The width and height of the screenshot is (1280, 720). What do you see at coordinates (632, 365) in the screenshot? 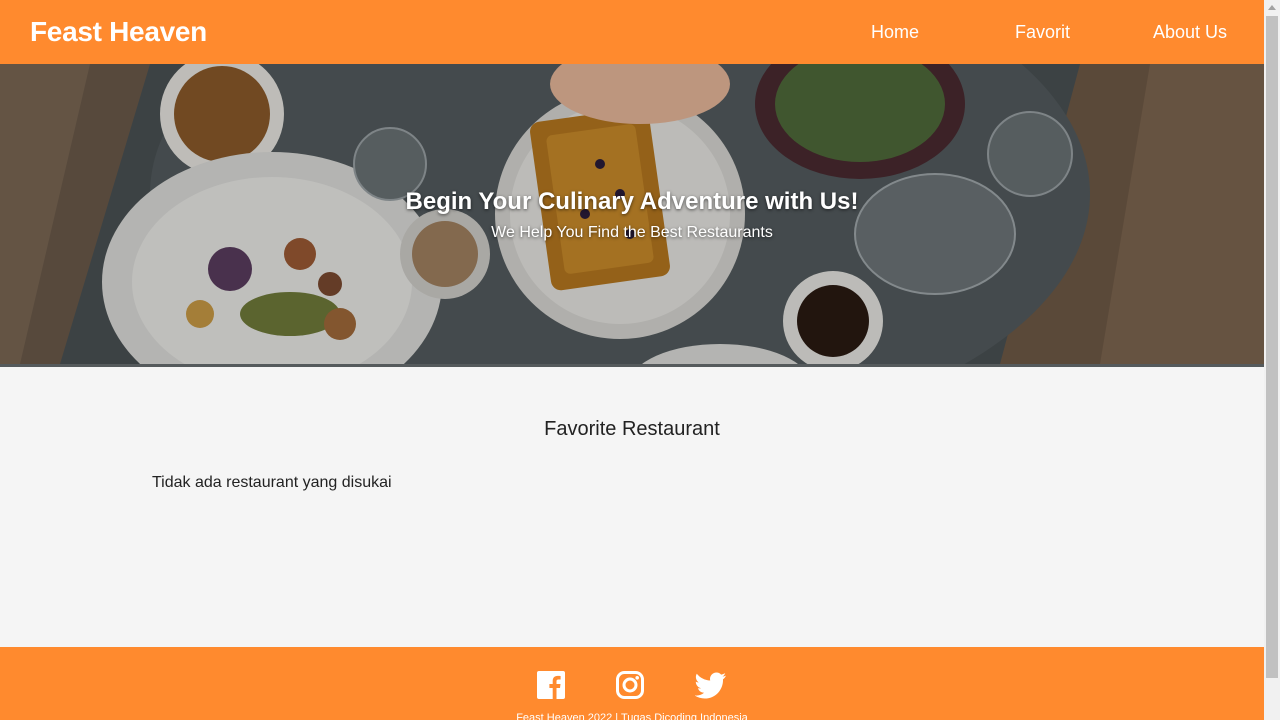
I see `hero-divider` at bounding box center [632, 365].